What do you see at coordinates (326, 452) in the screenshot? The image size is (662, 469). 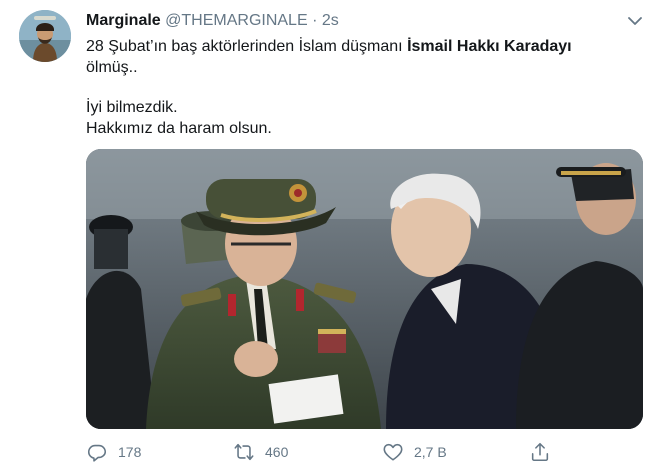 I see `tweet-actions: 178 460 2,7 B` at bounding box center [326, 452].